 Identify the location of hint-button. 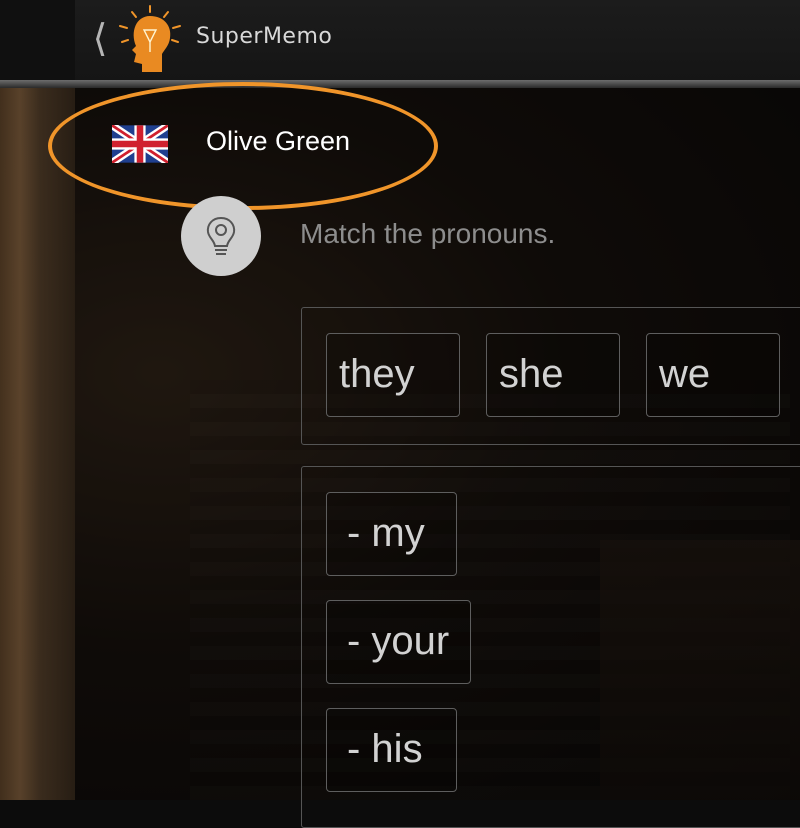
(221, 236).